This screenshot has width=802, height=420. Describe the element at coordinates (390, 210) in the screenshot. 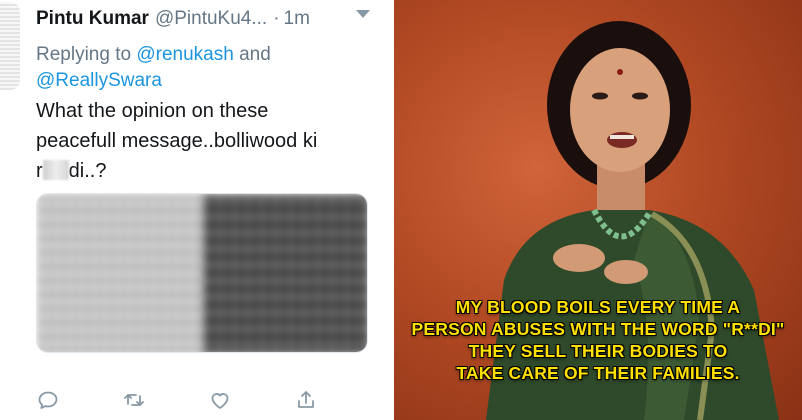

I see `panel-divider` at that location.